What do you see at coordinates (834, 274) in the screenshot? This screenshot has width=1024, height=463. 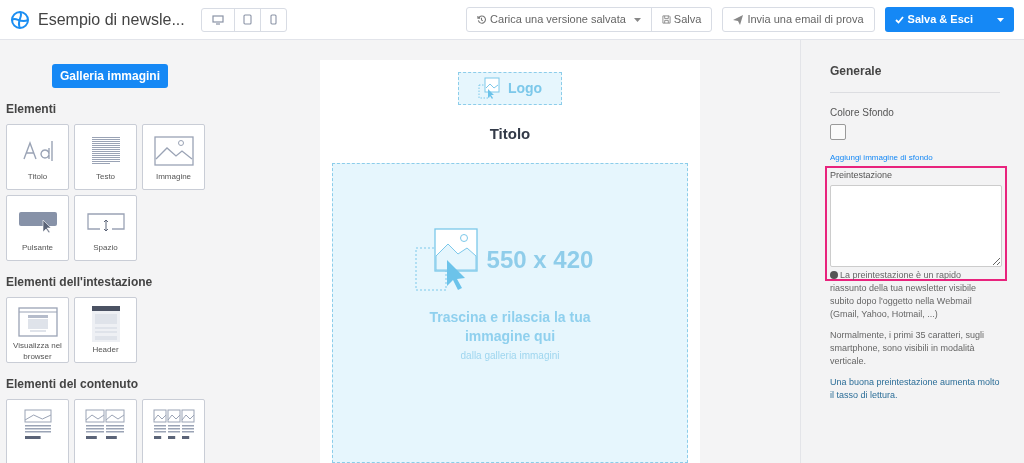 I see `info-icon` at bounding box center [834, 274].